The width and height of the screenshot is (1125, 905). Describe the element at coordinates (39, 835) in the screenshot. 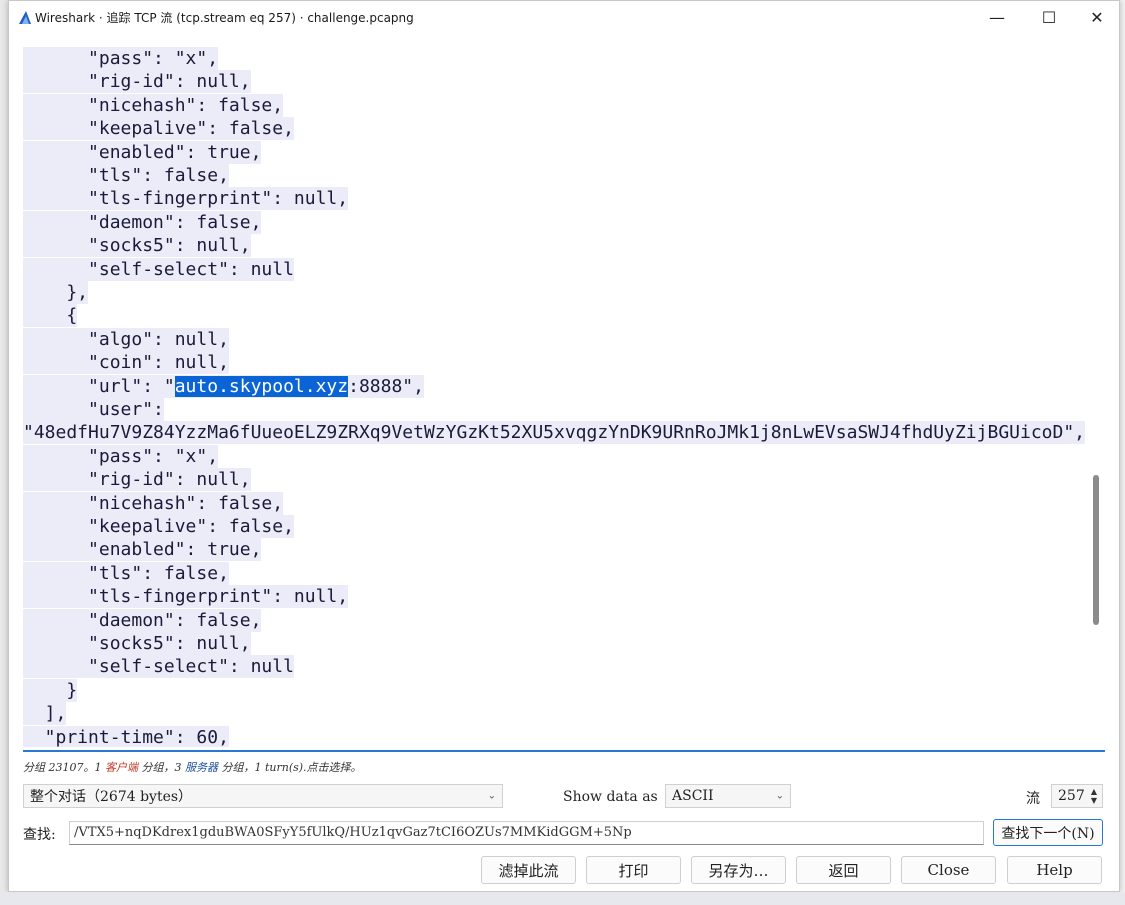

I see `find-label: 查找:` at that location.